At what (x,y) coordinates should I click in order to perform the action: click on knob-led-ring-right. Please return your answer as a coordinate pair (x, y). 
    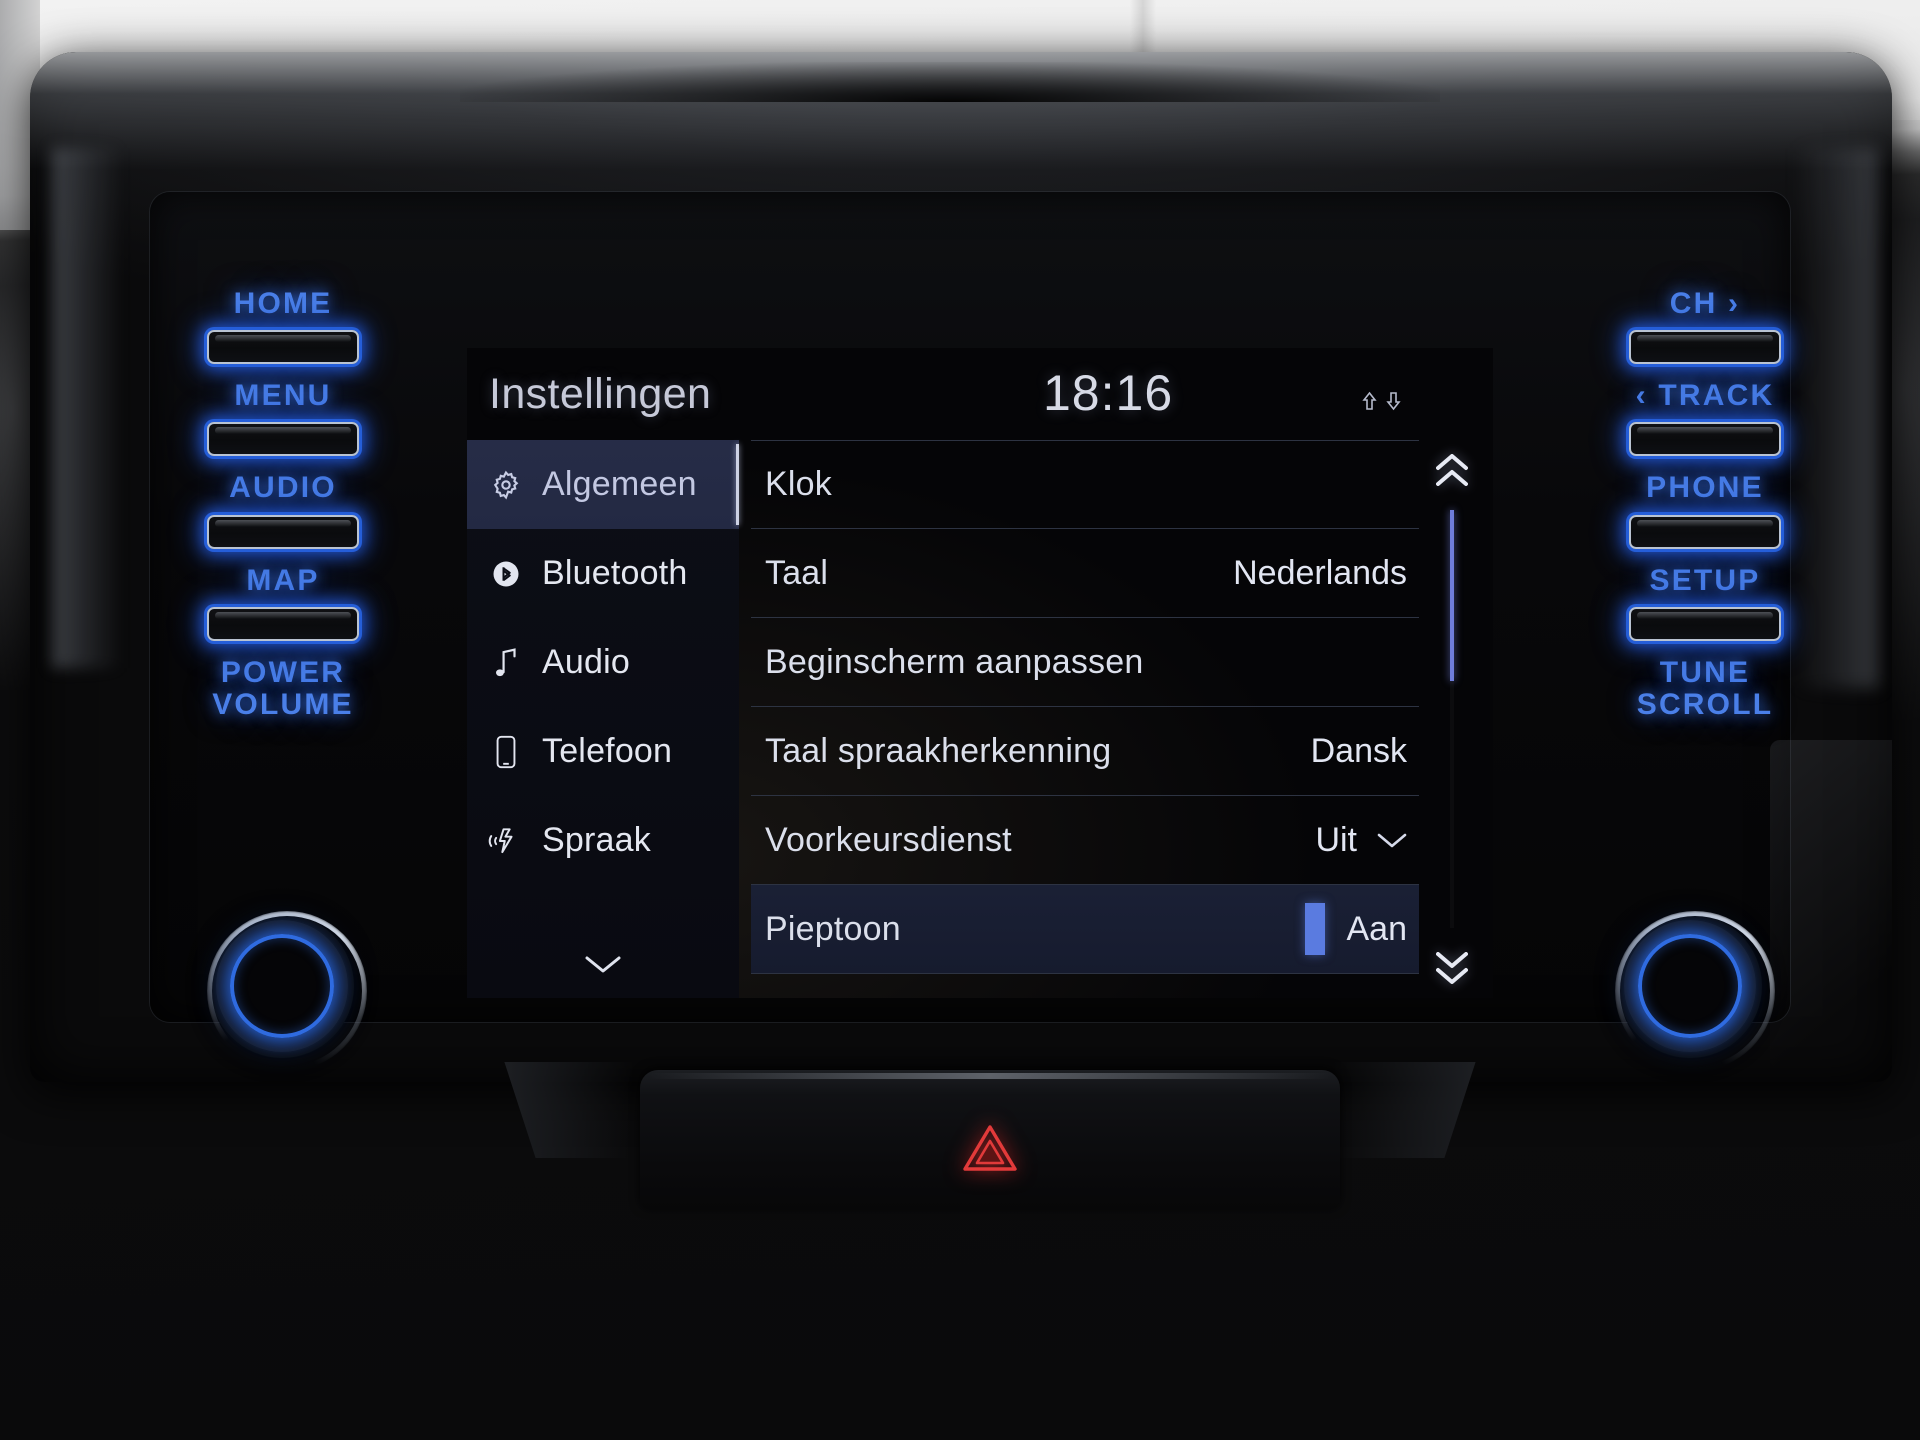
    Looking at the image, I should click on (1690, 986).